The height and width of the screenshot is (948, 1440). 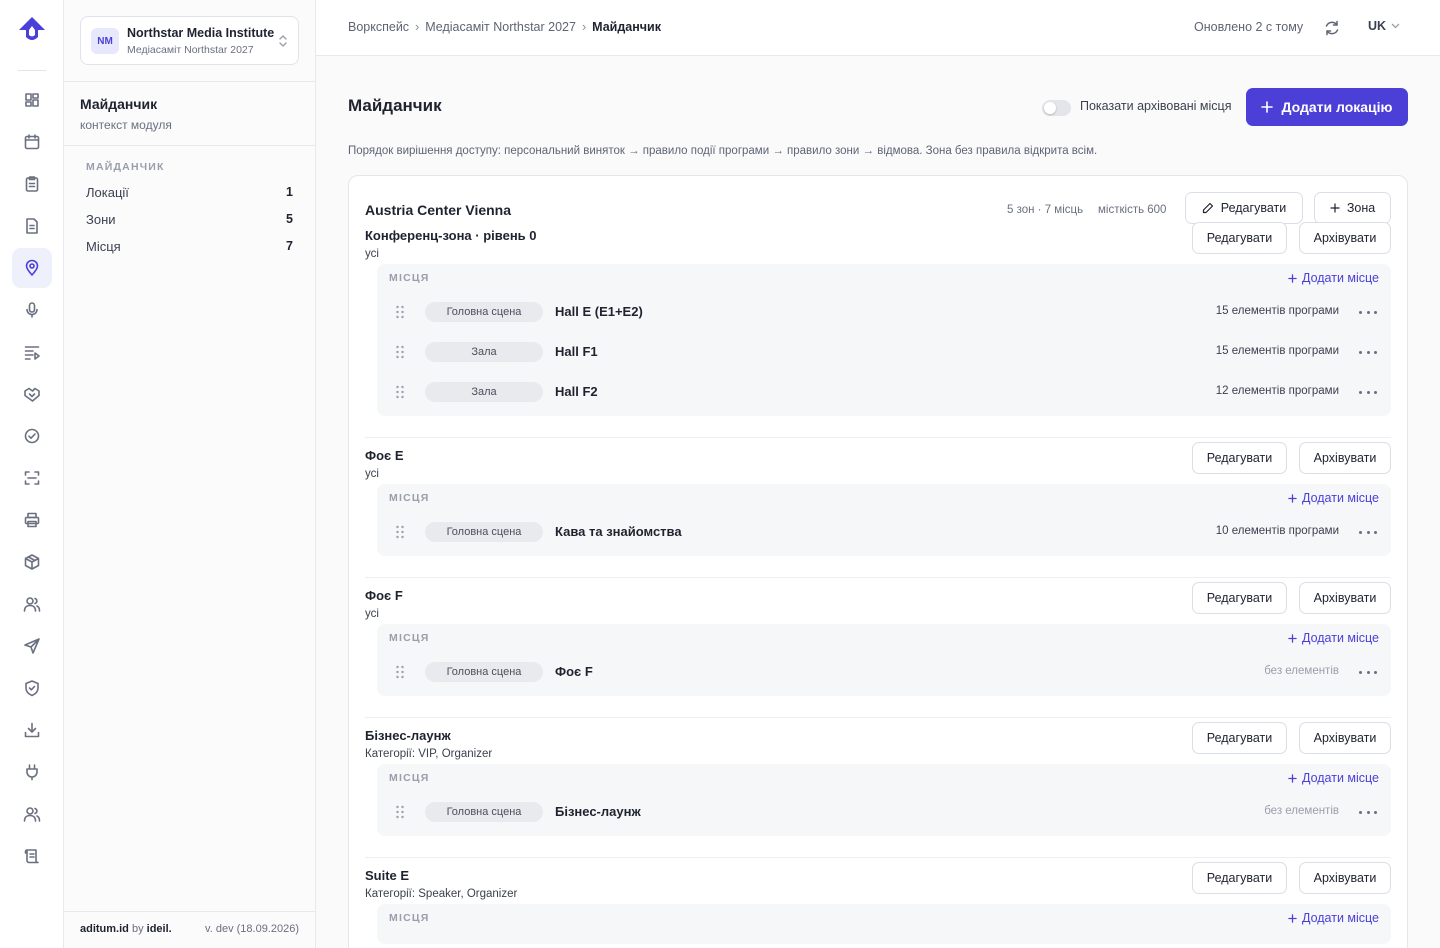 I want to click on module-subtitle: контекст модуля, so click(x=126, y=125).